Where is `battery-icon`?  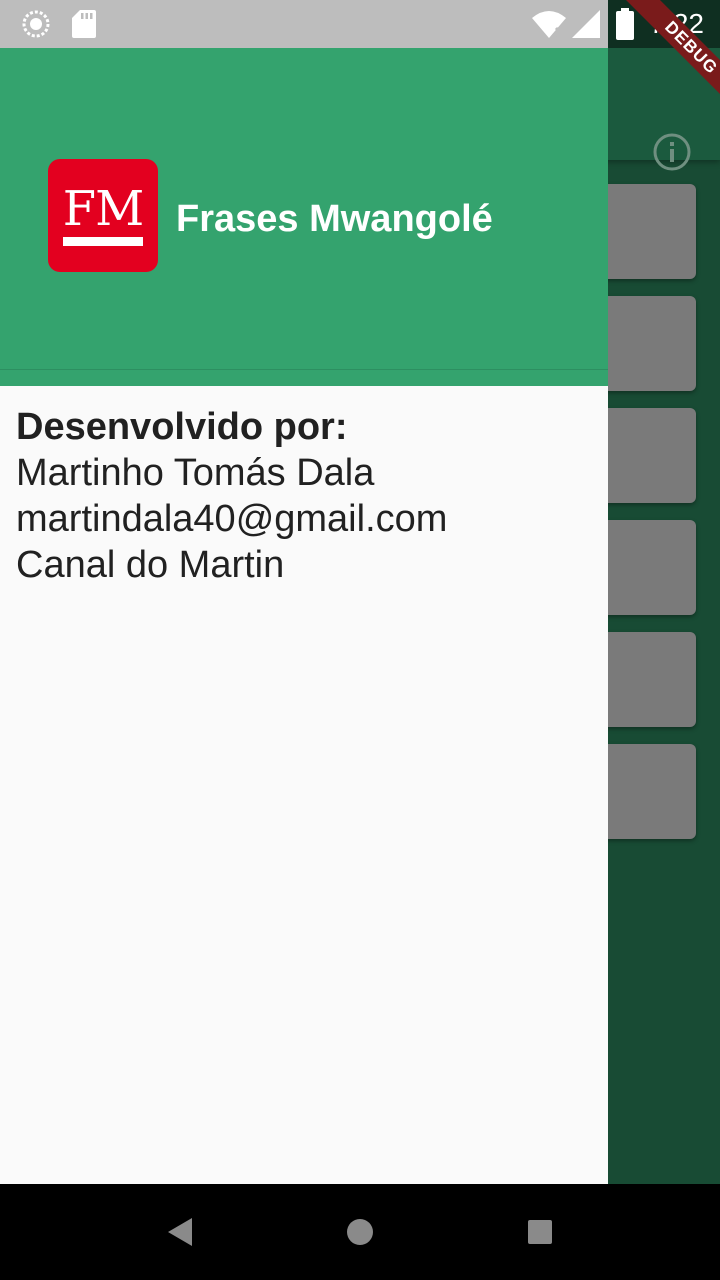 battery-icon is located at coordinates (625, 24).